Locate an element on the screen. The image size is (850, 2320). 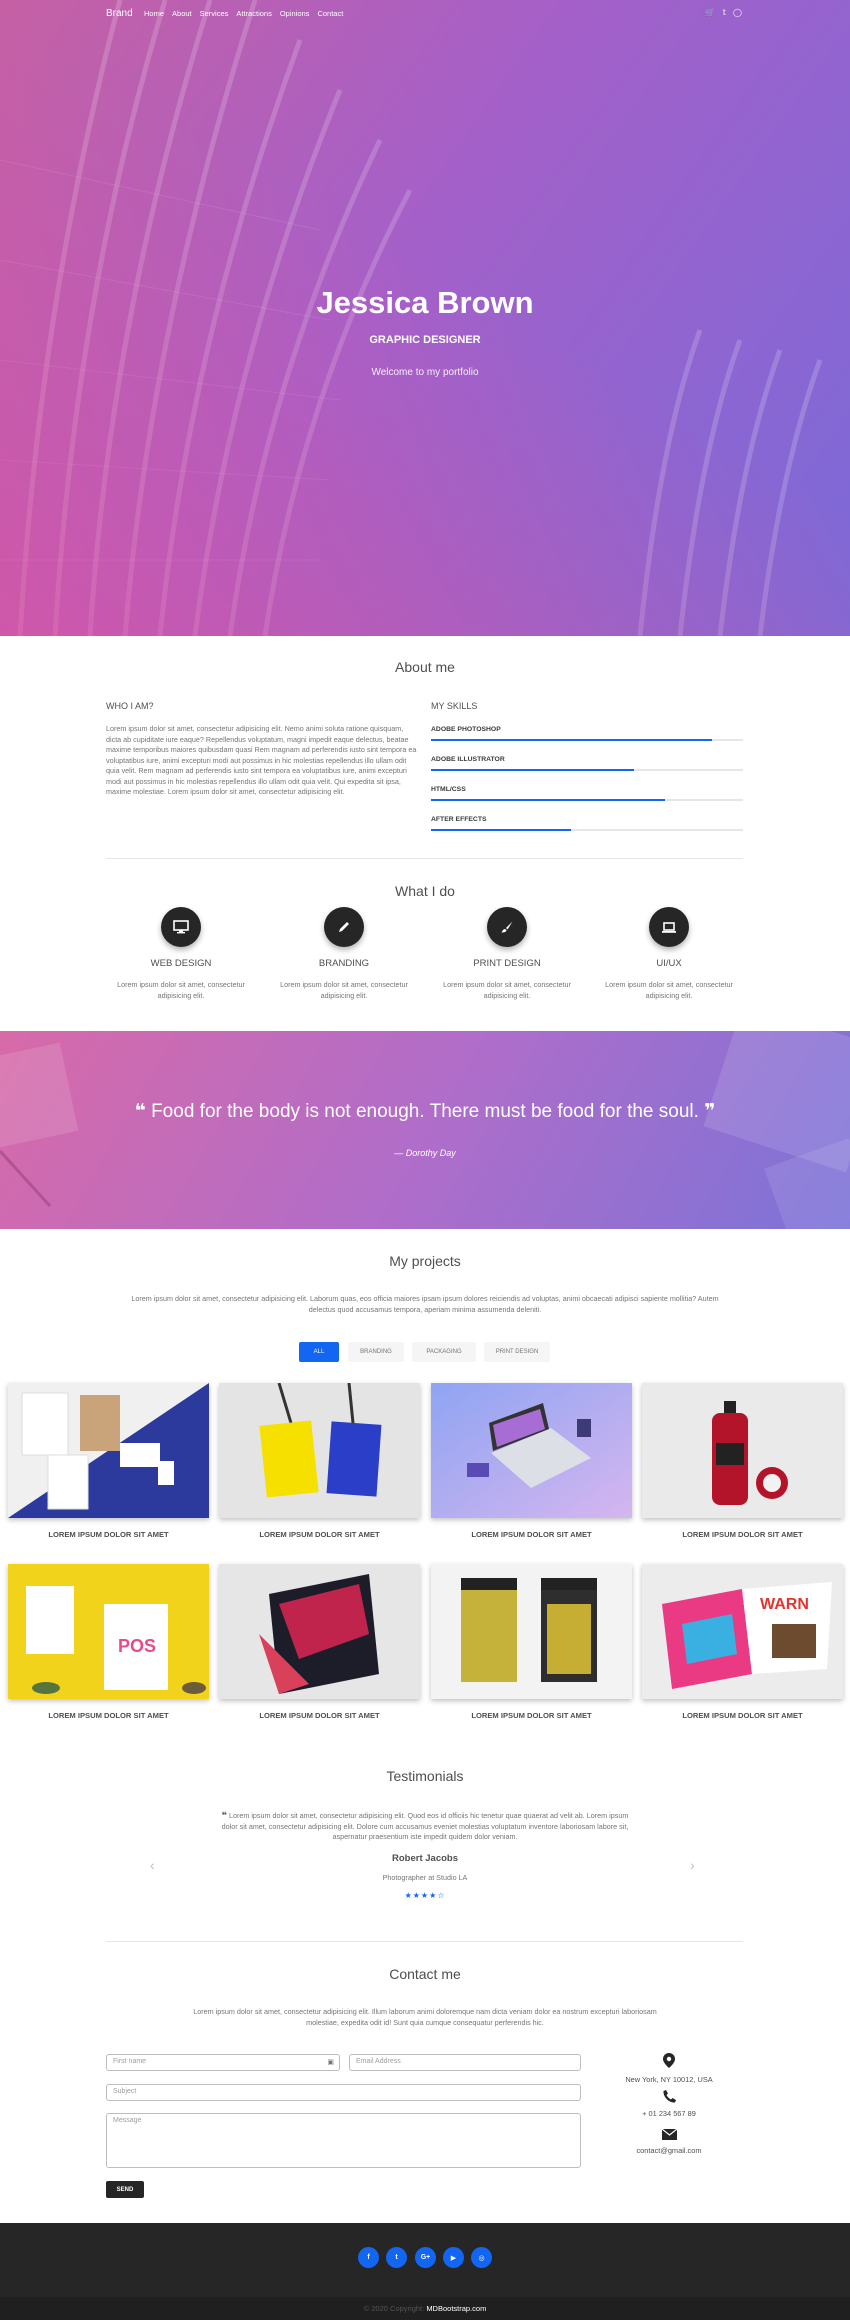
carousel-next-icon: › is located at coordinates (692, 1865).